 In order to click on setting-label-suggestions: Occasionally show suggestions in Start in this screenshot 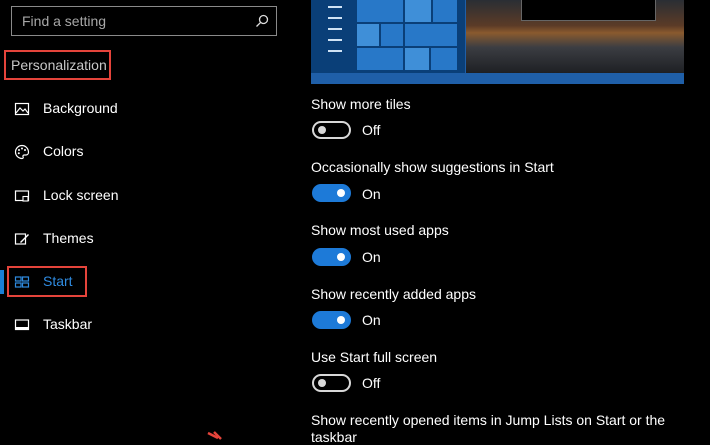, I will do `click(432, 167)`.